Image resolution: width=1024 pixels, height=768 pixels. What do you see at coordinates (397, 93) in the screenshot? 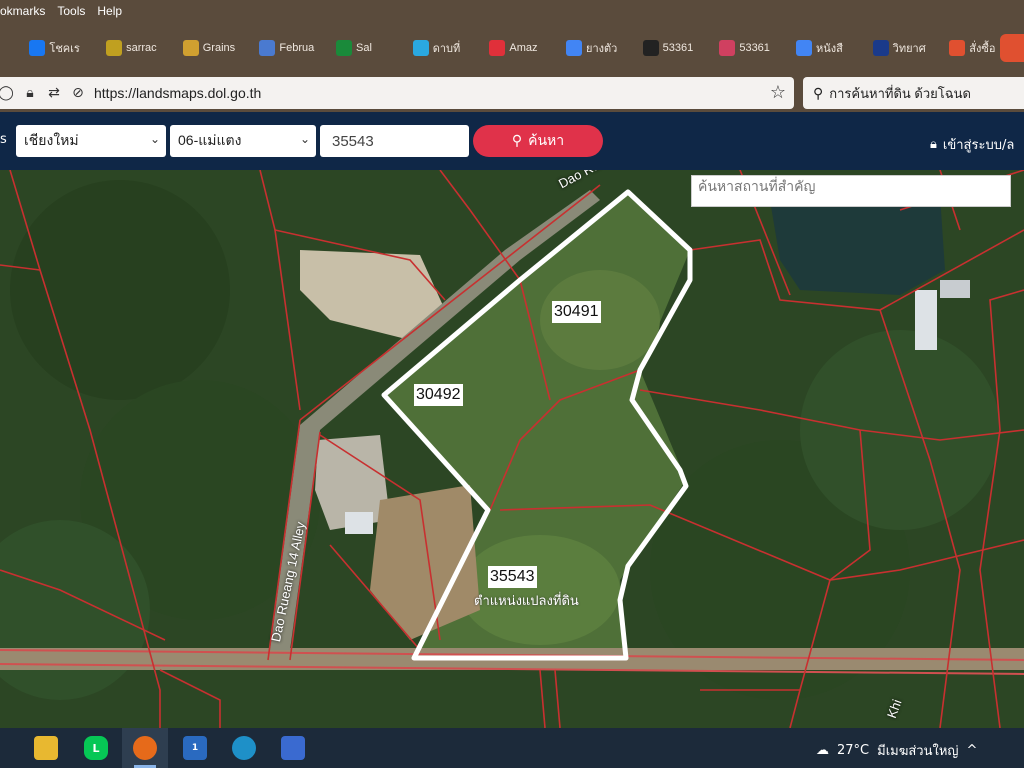
I see `url-bar: ◯ 🔒︎ ⇄ ⊘ https://landsmaps.dol.go.th ☆` at bounding box center [397, 93].